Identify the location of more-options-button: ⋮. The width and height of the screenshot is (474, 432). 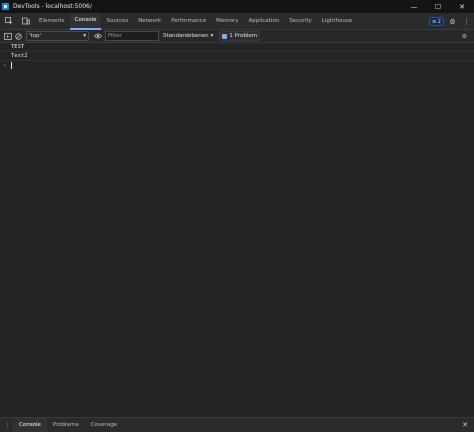
(466, 21).